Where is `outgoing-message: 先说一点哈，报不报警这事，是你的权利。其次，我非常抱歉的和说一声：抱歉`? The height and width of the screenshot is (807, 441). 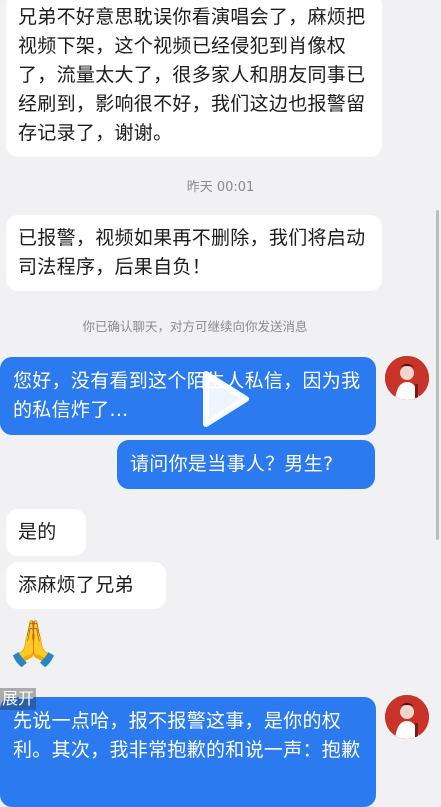
outgoing-message: 先说一点哈，报不报警这事，是你的权利。其次，我非常抱歉的和说一声：抱歉 is located at coordinates (188, 752).